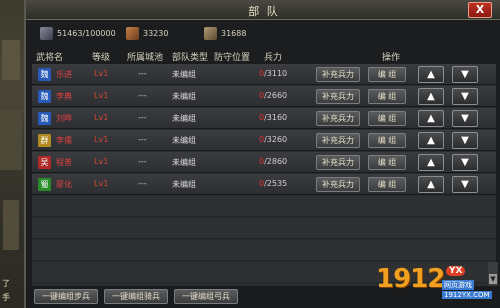  What do you see at coordinates (276, 183) in the screenshot?
I see `troops-max: /2535` at bounding box center [276, 183].